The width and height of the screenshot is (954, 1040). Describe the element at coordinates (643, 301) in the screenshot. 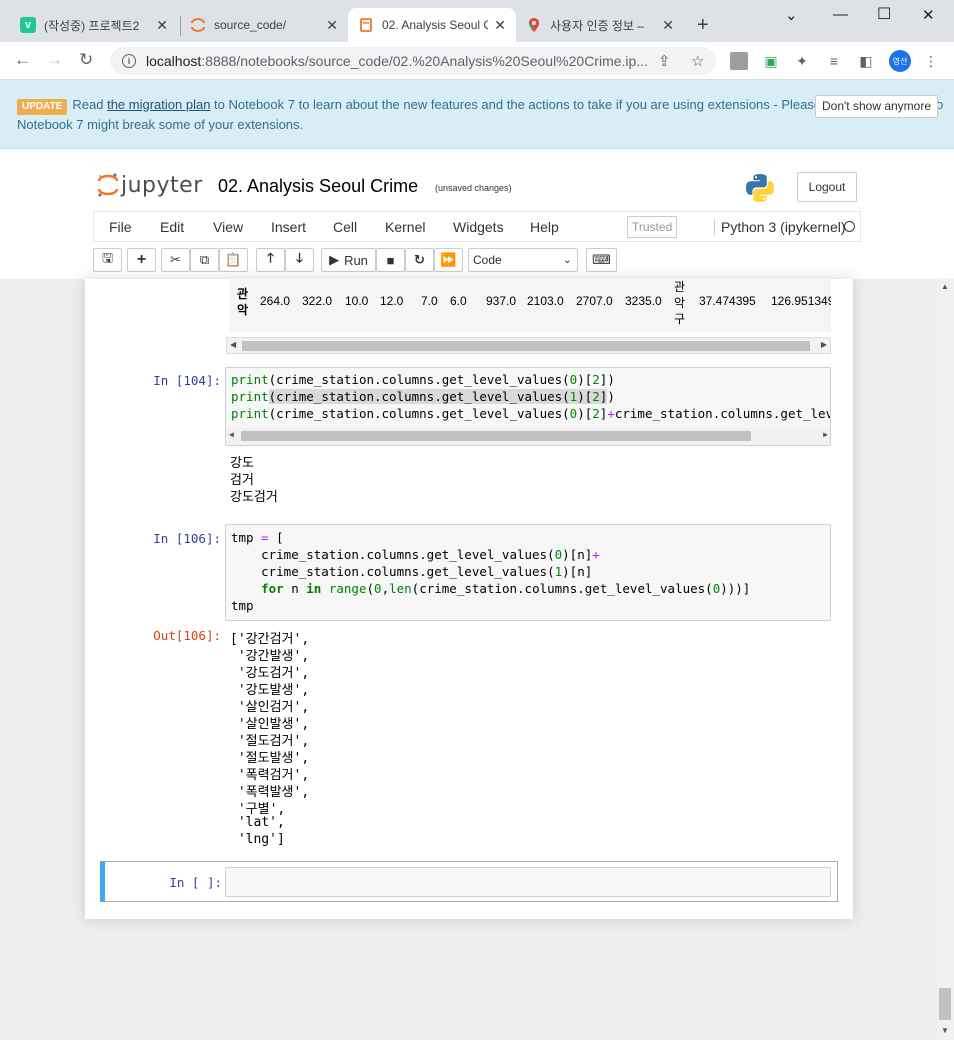

I see `table-cell: 3235.0` at that location.